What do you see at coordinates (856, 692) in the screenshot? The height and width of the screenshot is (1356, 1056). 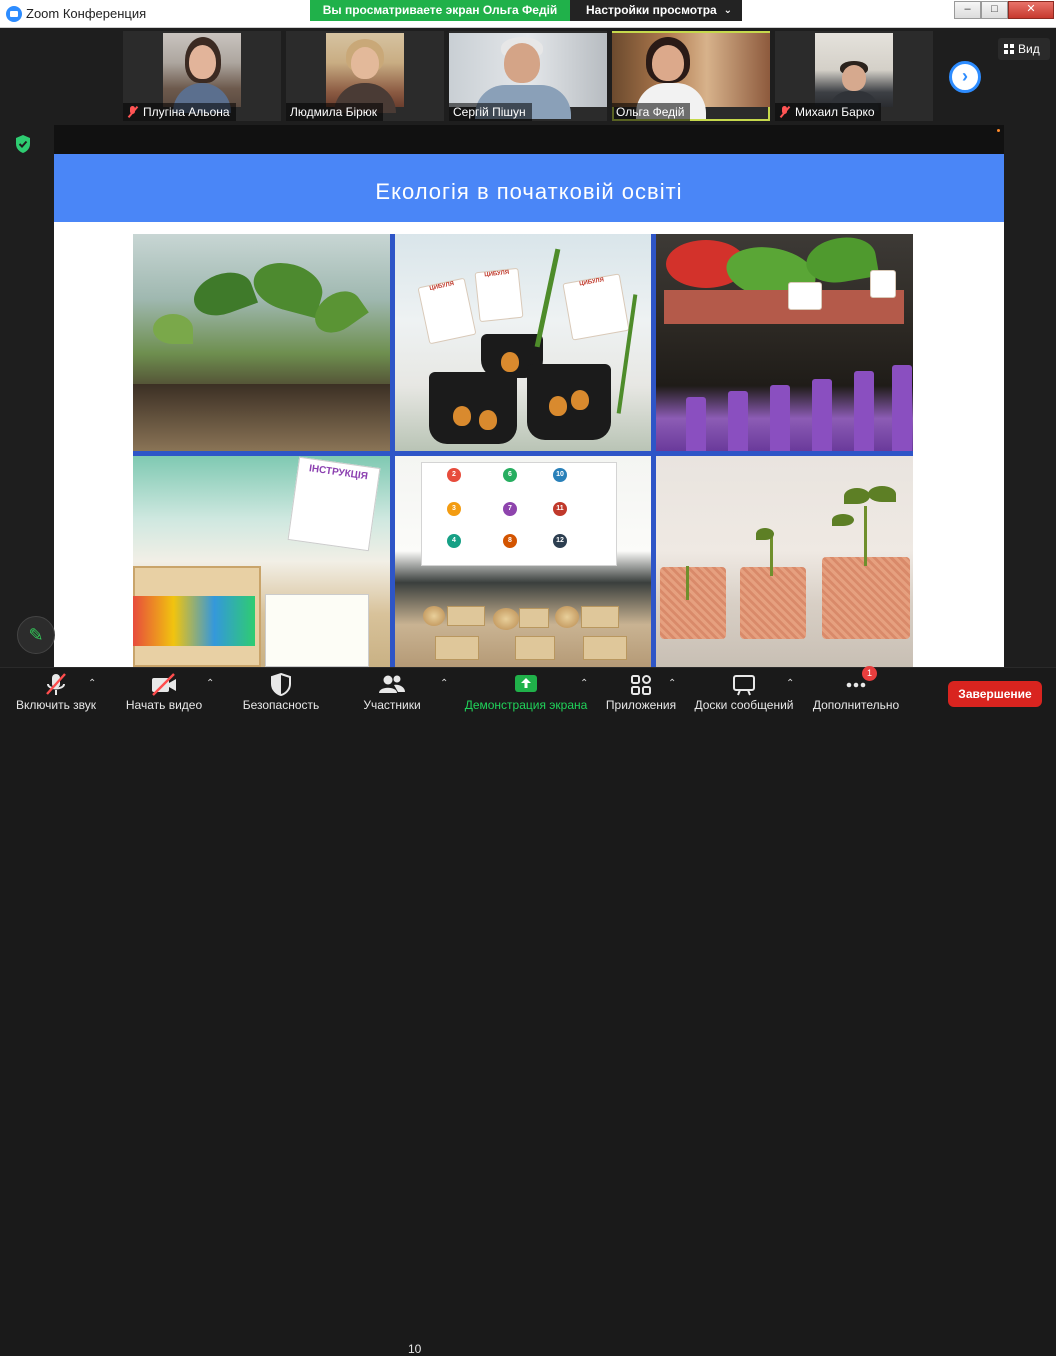 I see `more-button: 1 Дополнительно` at bounding box center [856, 692].